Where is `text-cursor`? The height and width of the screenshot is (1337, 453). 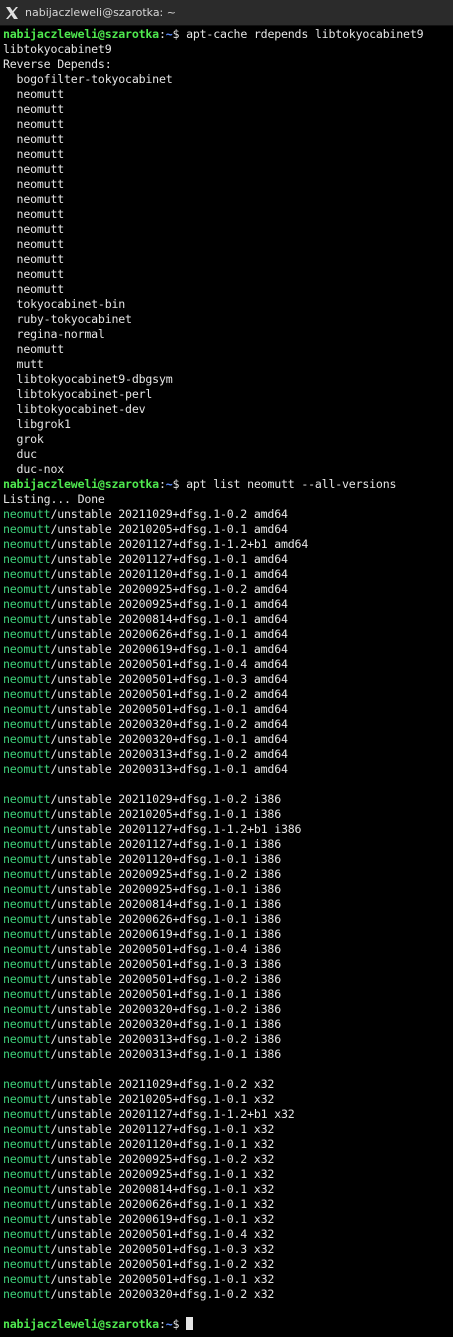 text-cursor is located at coordinates (190, 1323).